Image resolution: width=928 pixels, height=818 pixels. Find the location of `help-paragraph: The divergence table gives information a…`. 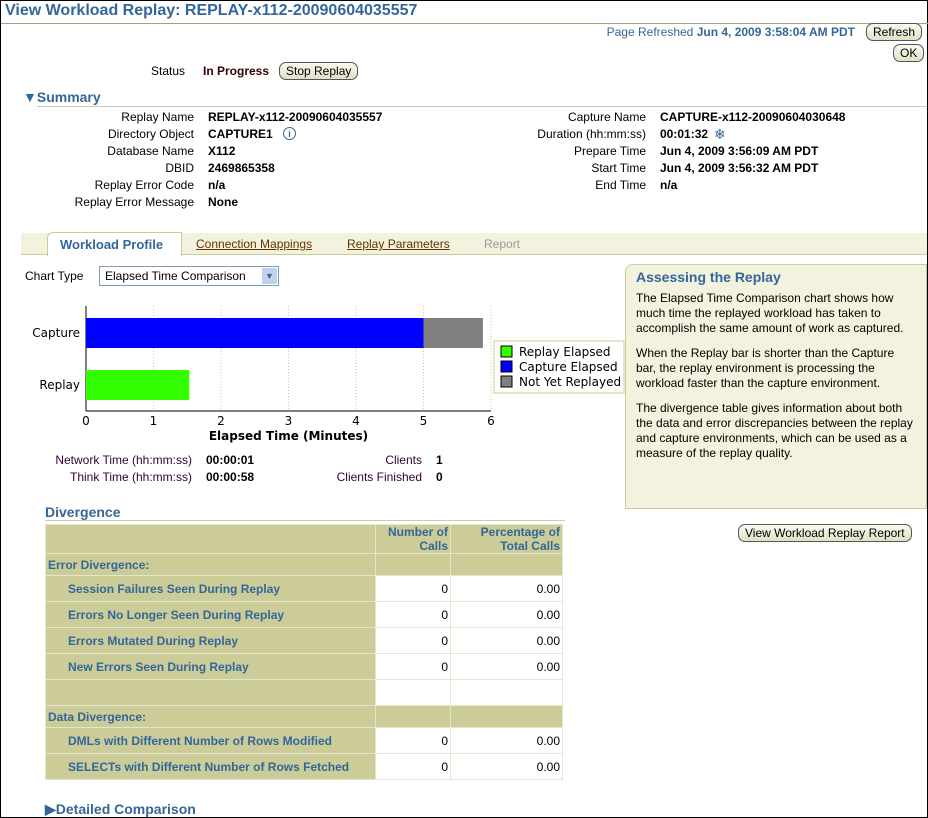

help-paragraph: The divergence table gives information a… is located at coordinates (774, 430).